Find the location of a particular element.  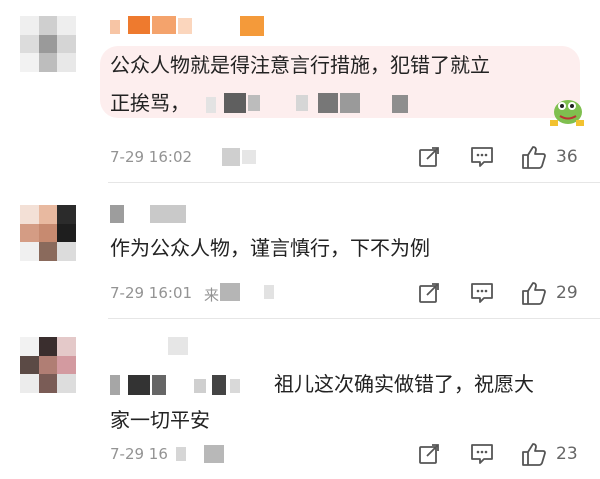

frog-sticker-icon is located at coordinates (567, 113).